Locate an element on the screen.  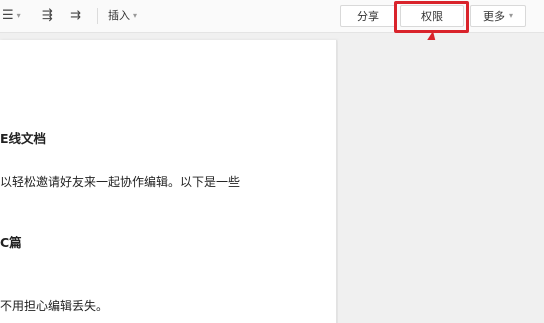
align-icon: ☰ is located at coordinates (8, 15).